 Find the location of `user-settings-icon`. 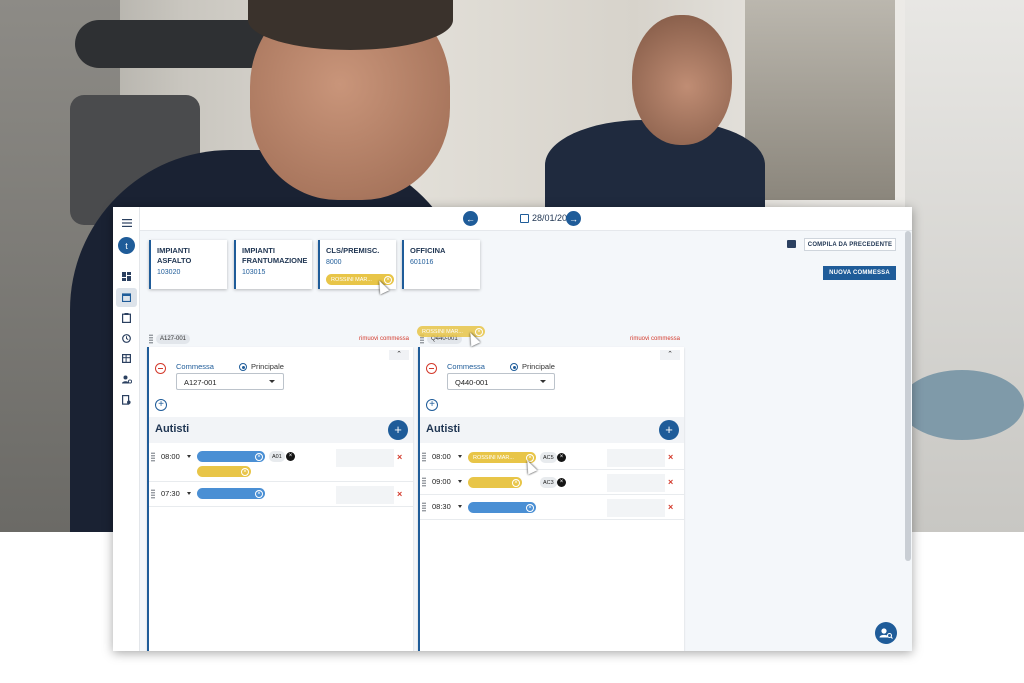

user-settings-icon is located at coordinates (126, 379).